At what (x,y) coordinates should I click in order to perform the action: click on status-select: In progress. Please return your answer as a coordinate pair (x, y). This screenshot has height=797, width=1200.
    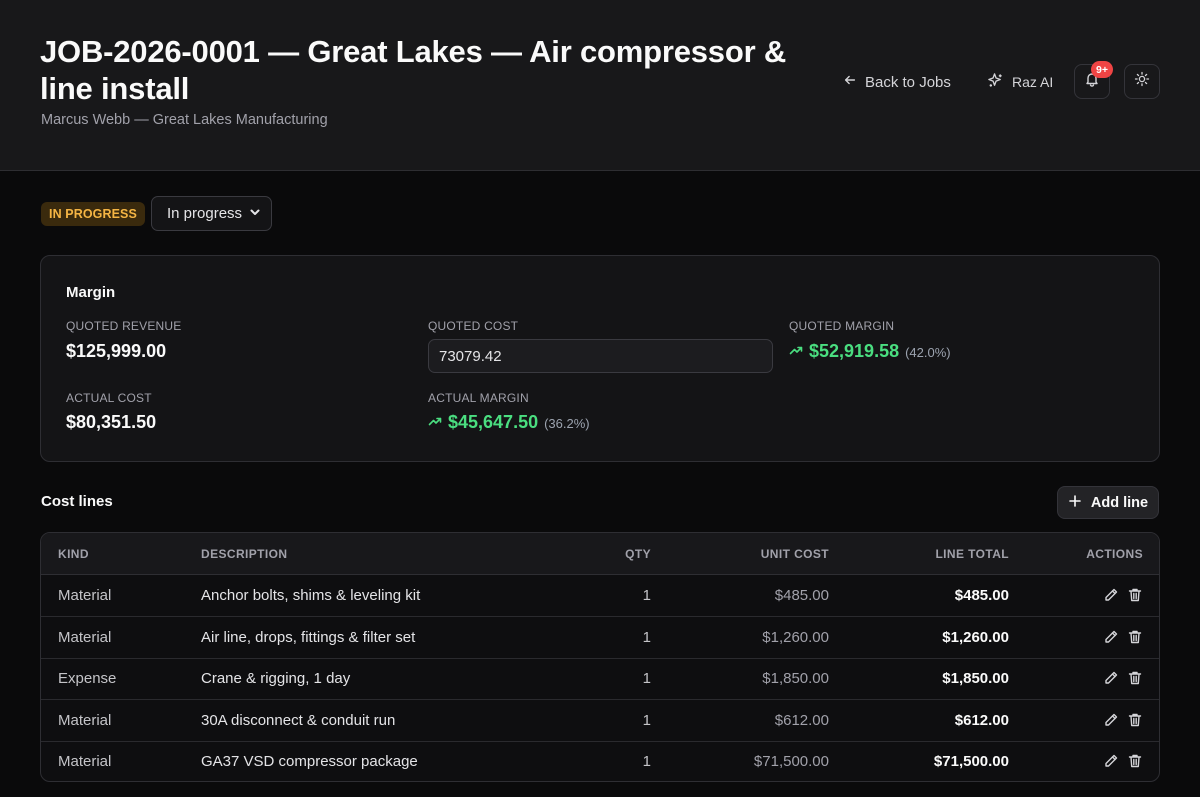
    Looking at the image, I should click on (211, 213).